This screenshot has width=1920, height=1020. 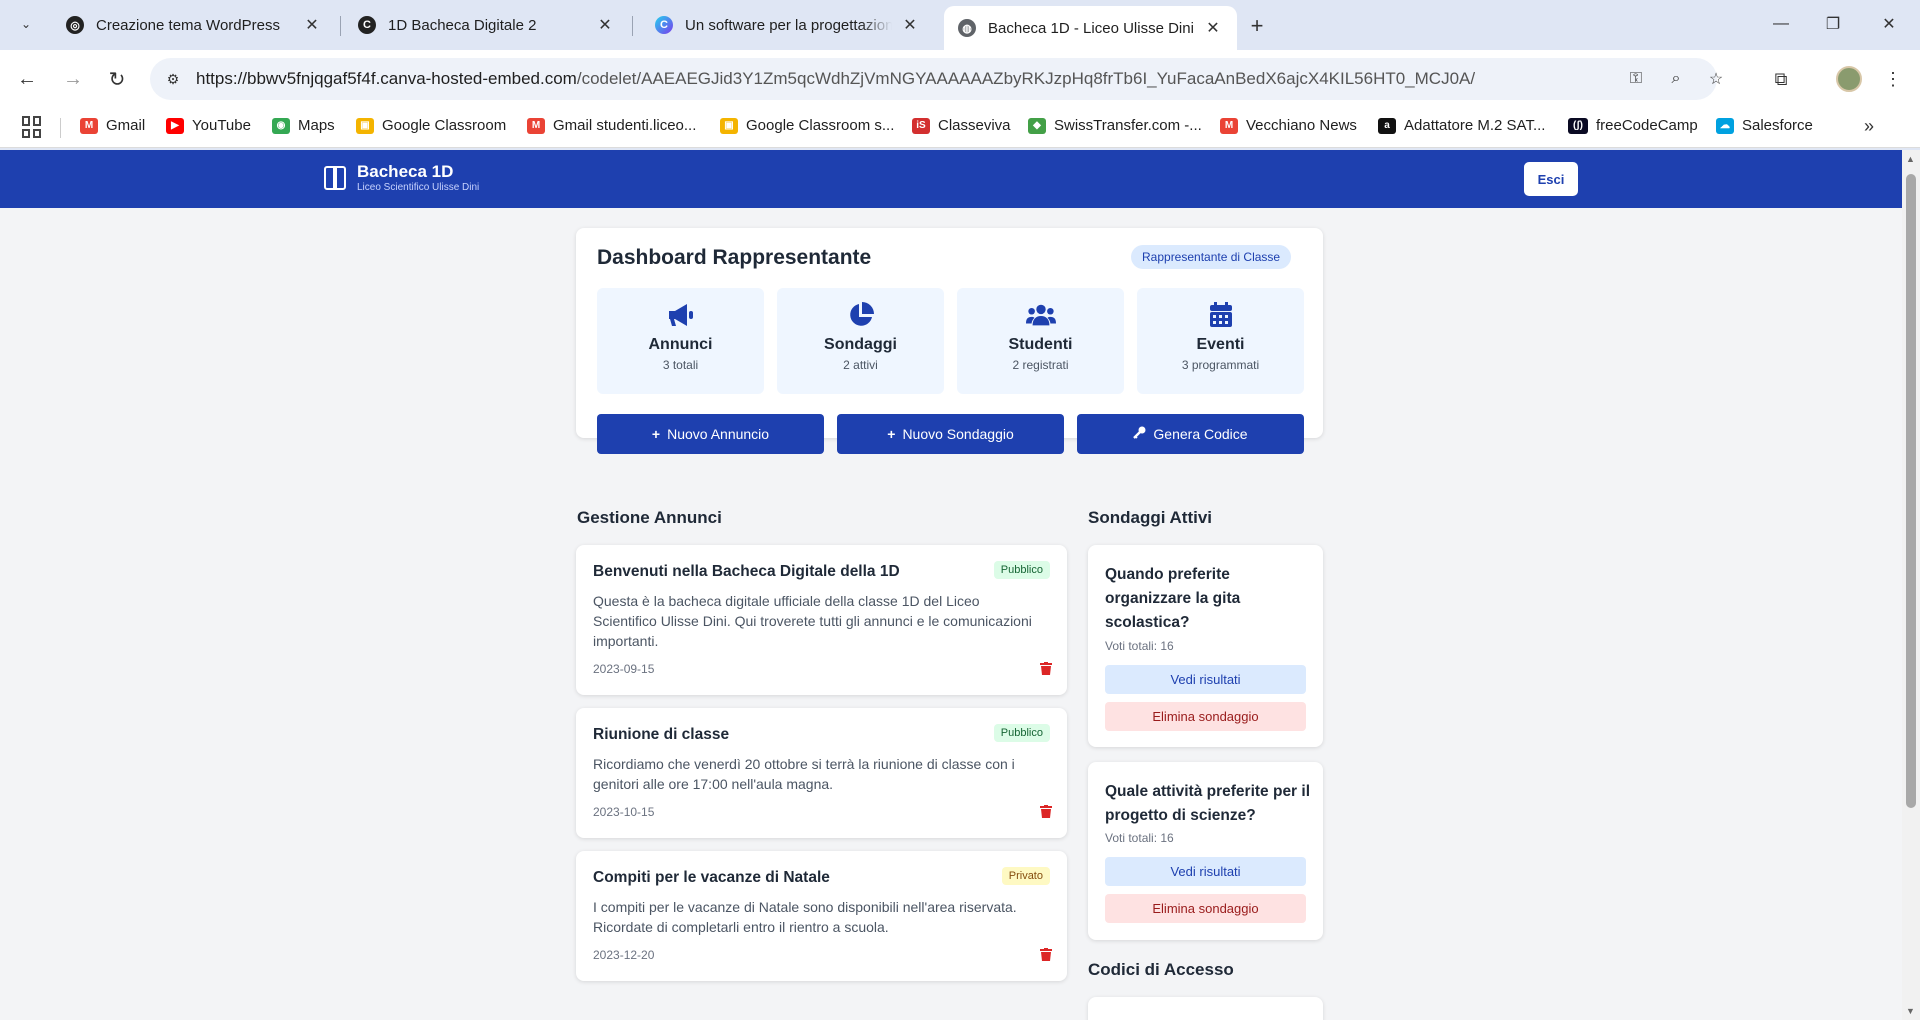 What do you see at coordinates (624, 955) in the screenshot?
I see `announcement-date: 2023-12-20` at bounding box center [624, 955].